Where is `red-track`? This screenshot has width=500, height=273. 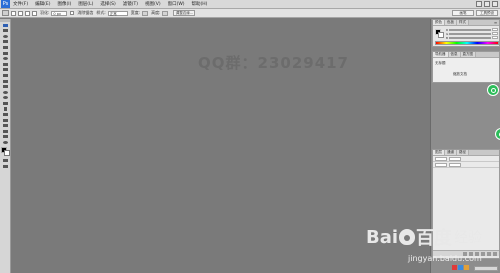 red-track is located at coordinates (470, 29).